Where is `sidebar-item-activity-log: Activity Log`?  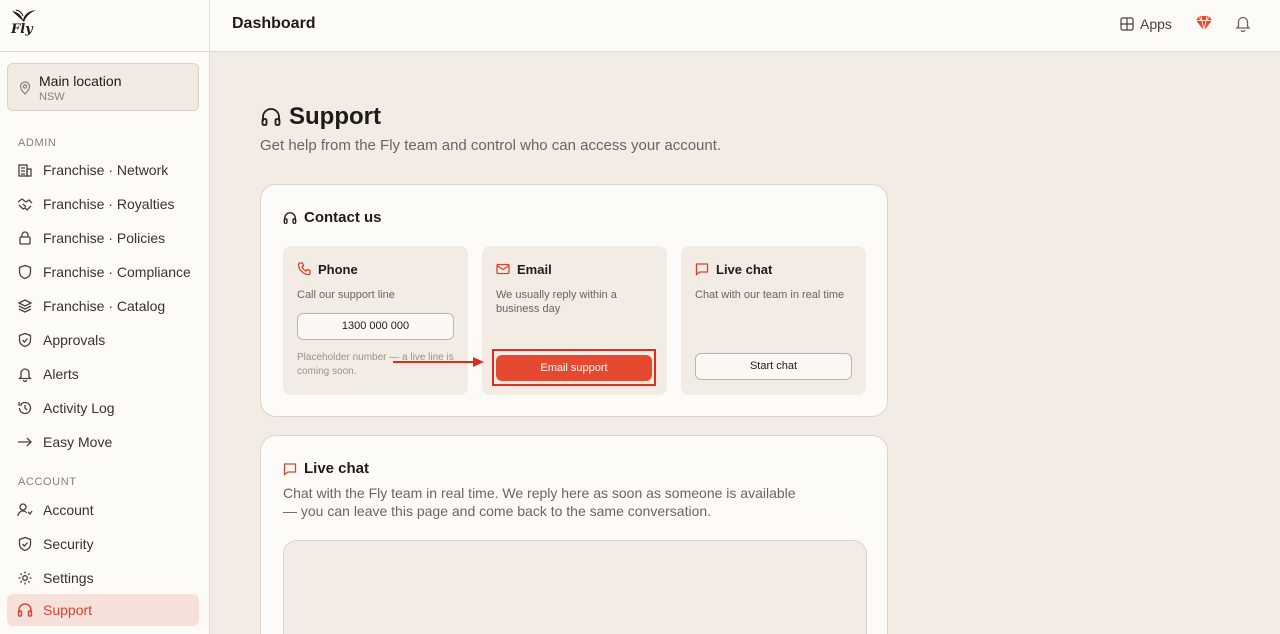
sidebar-item-activity-log: Activity Log is located at coordinates (103, 408).